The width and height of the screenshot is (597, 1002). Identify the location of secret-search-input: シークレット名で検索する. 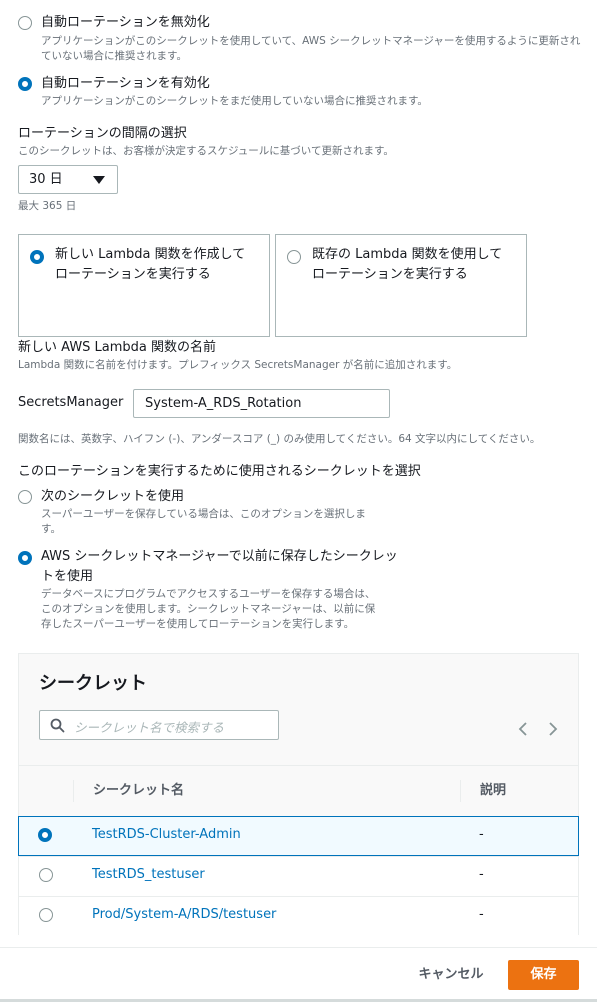
(159, 725).